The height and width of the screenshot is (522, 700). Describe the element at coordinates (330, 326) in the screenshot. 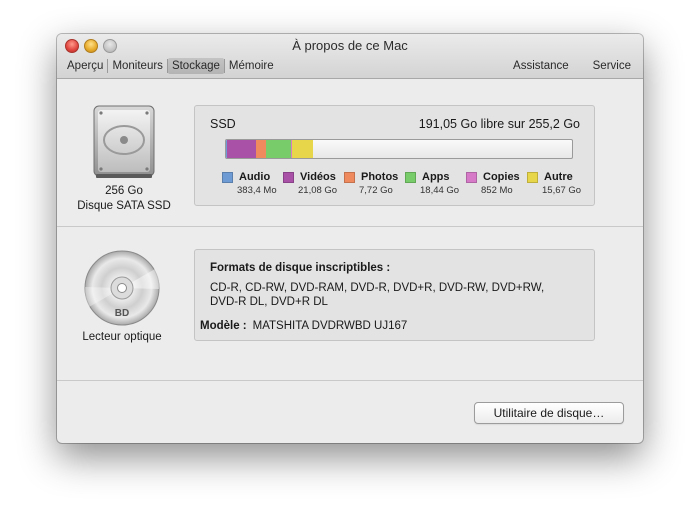

I see `model-value: MATSHITA DVDRWBD UJ167` at that location.